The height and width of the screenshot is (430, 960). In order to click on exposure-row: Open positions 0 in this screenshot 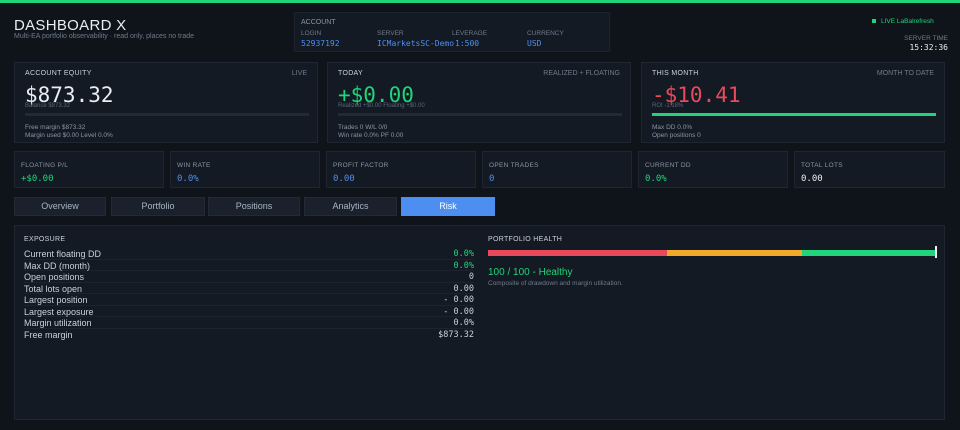, I will do `click(249, 277)`.